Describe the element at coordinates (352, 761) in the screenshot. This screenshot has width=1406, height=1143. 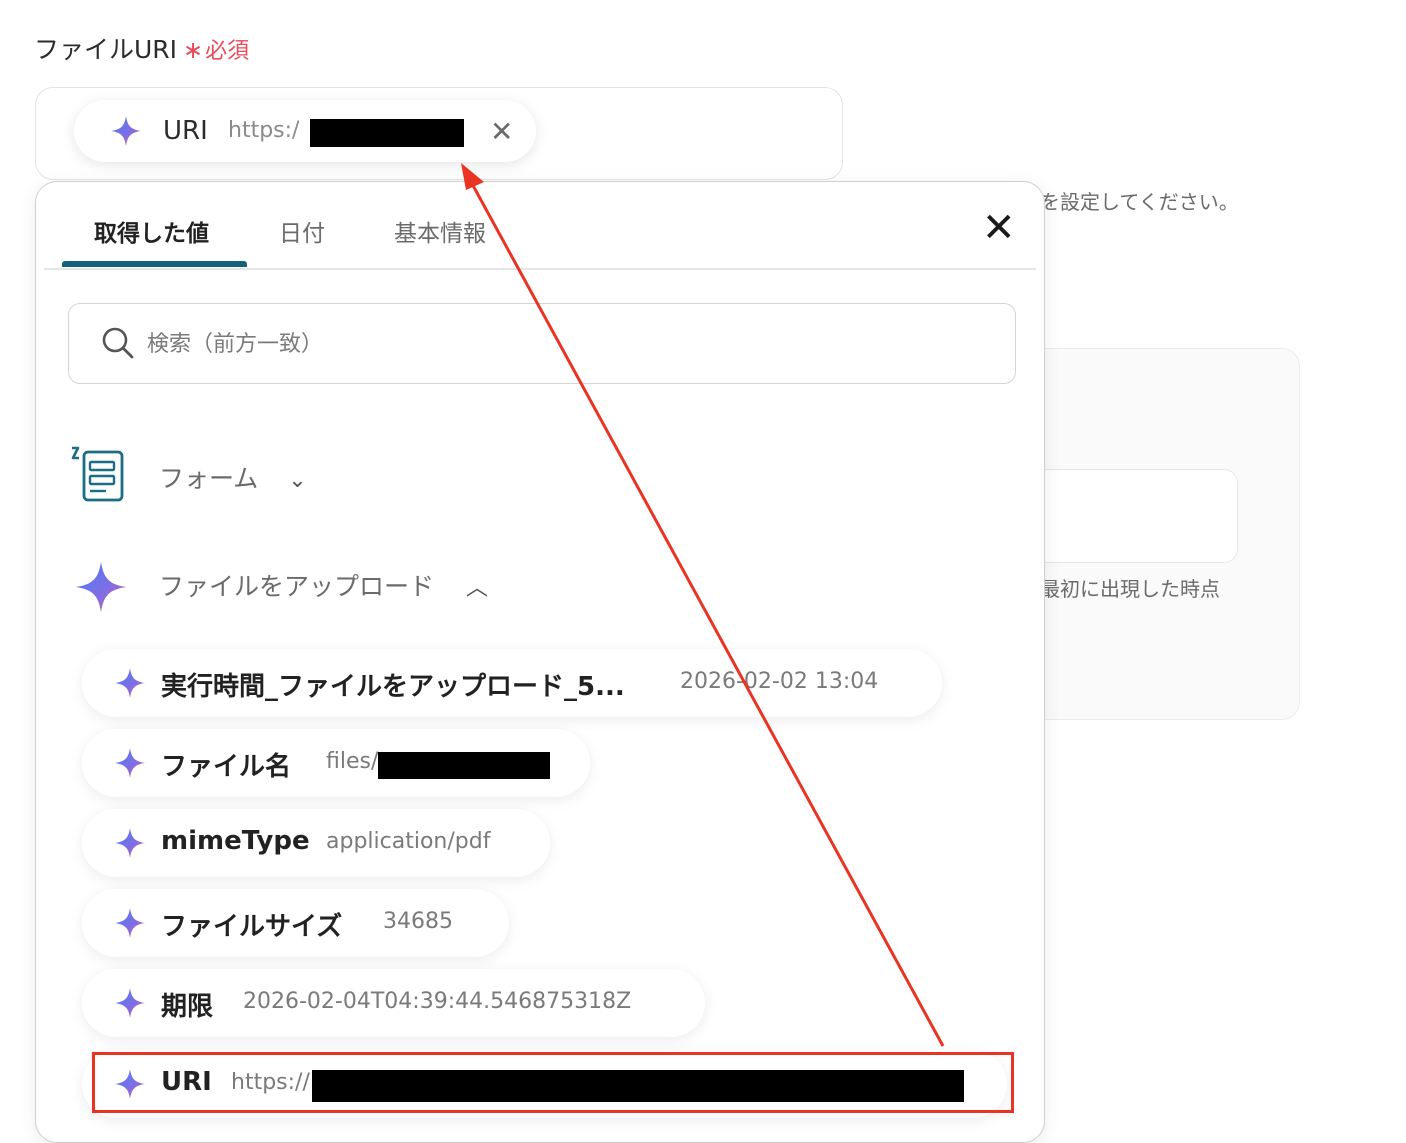
I see `item-value: files/` at that location.